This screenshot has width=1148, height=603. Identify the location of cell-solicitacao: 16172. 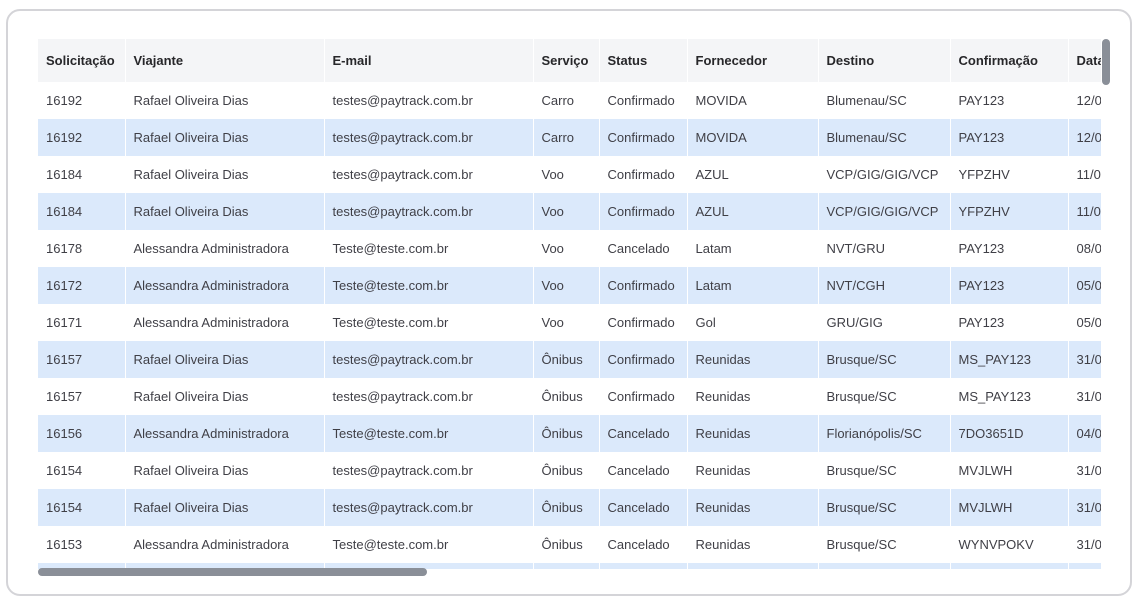
(64, 285).